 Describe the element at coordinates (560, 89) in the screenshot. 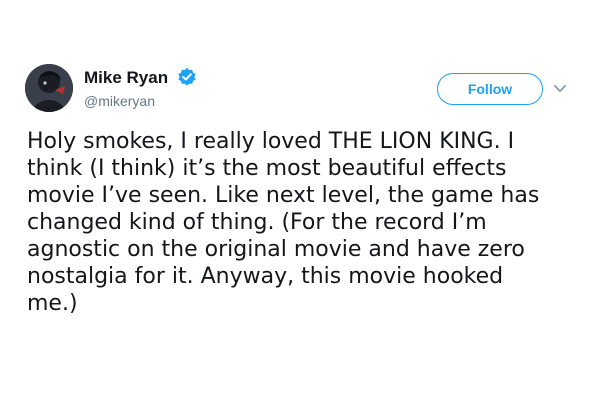

I see `chevron-down-icon` at that location.